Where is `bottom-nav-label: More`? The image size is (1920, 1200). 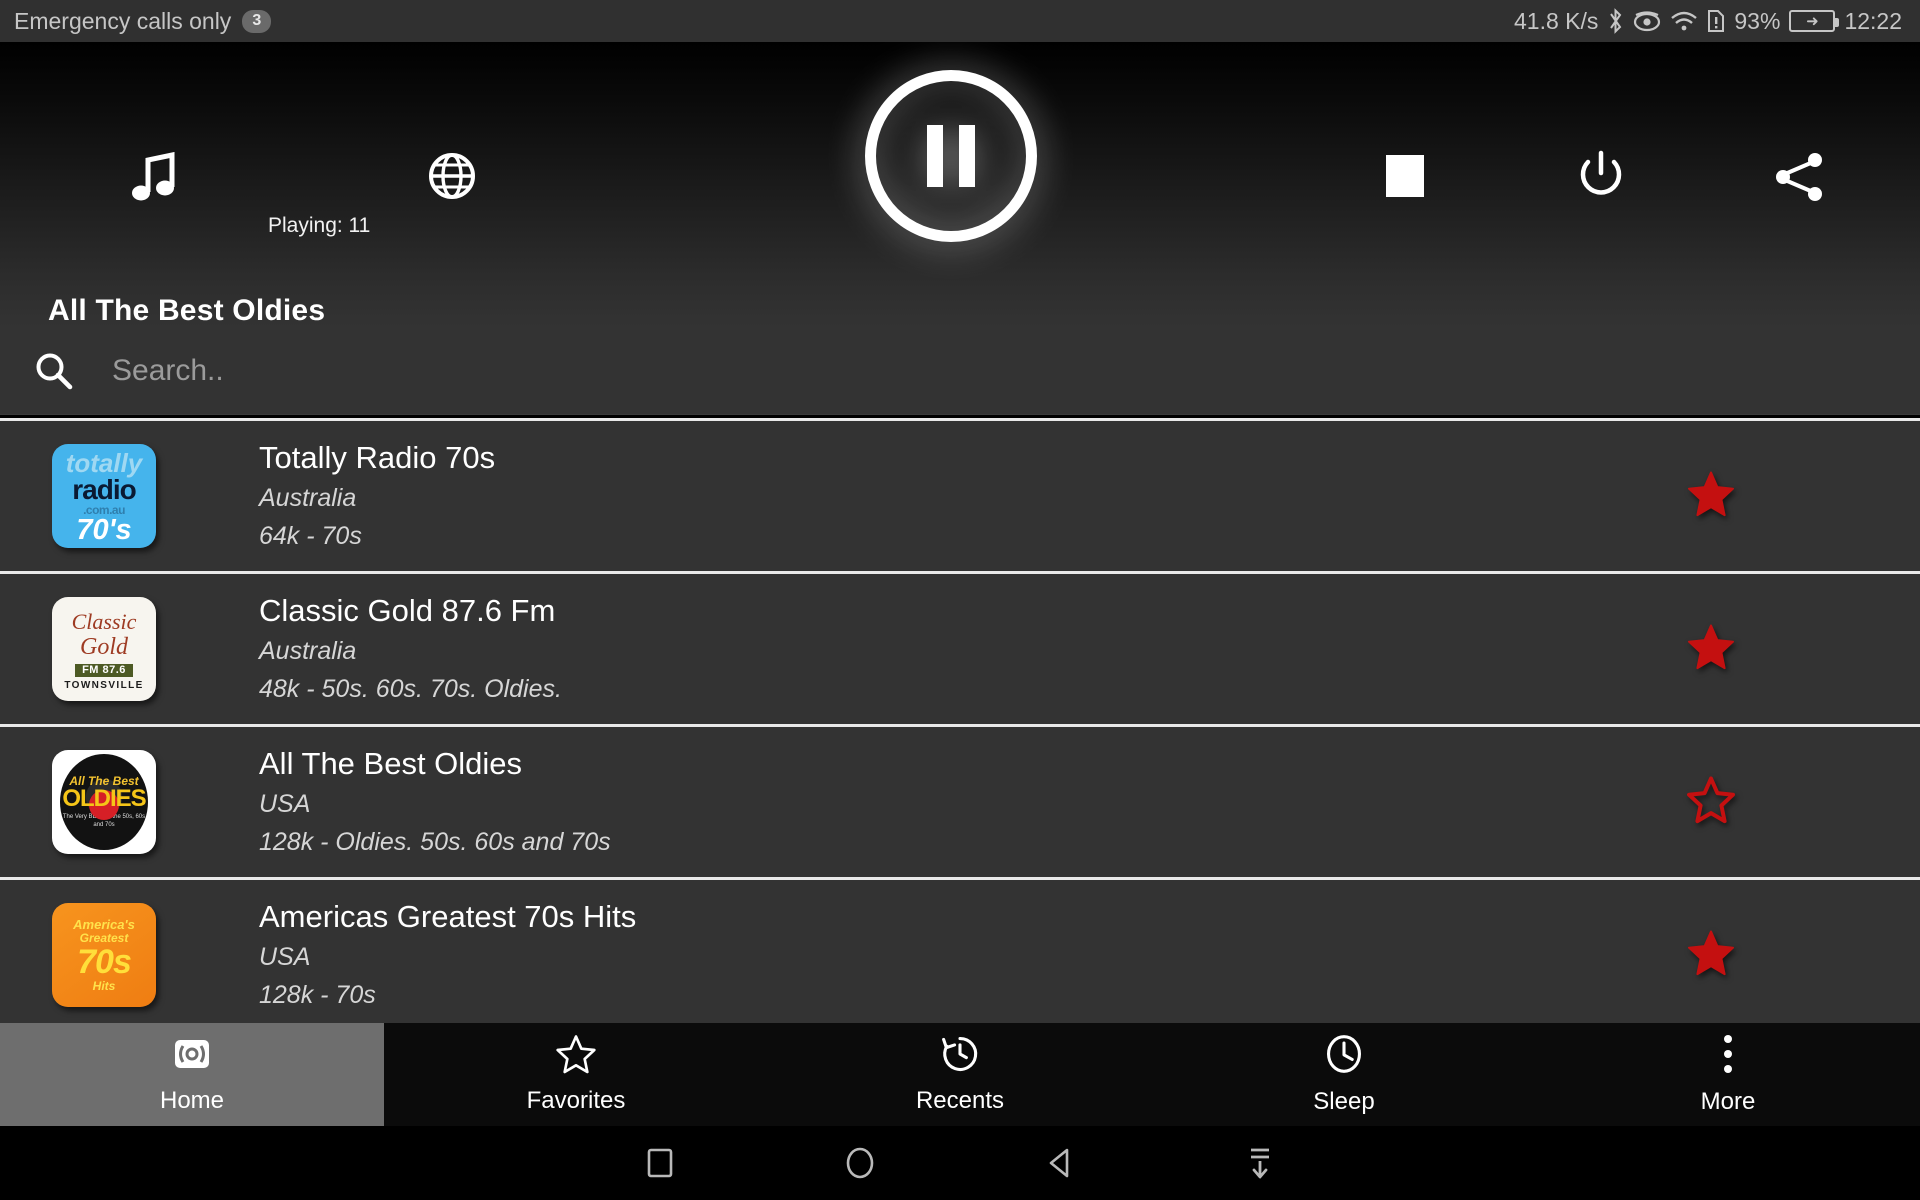 bottom-nav-label: More is located at coordinates (1728, 1101).